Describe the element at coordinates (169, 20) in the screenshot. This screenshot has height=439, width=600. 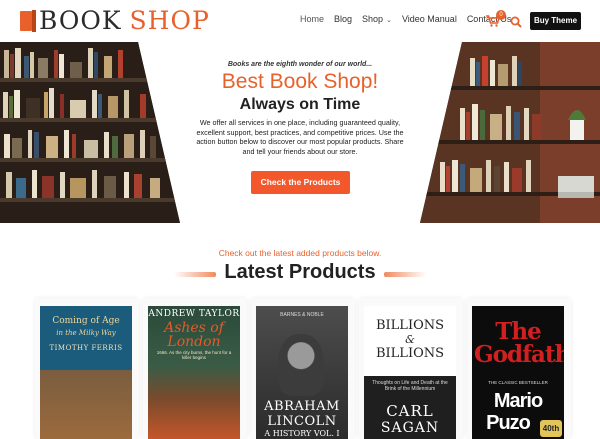
I see `logo-text-shop: SHOP` at that location.